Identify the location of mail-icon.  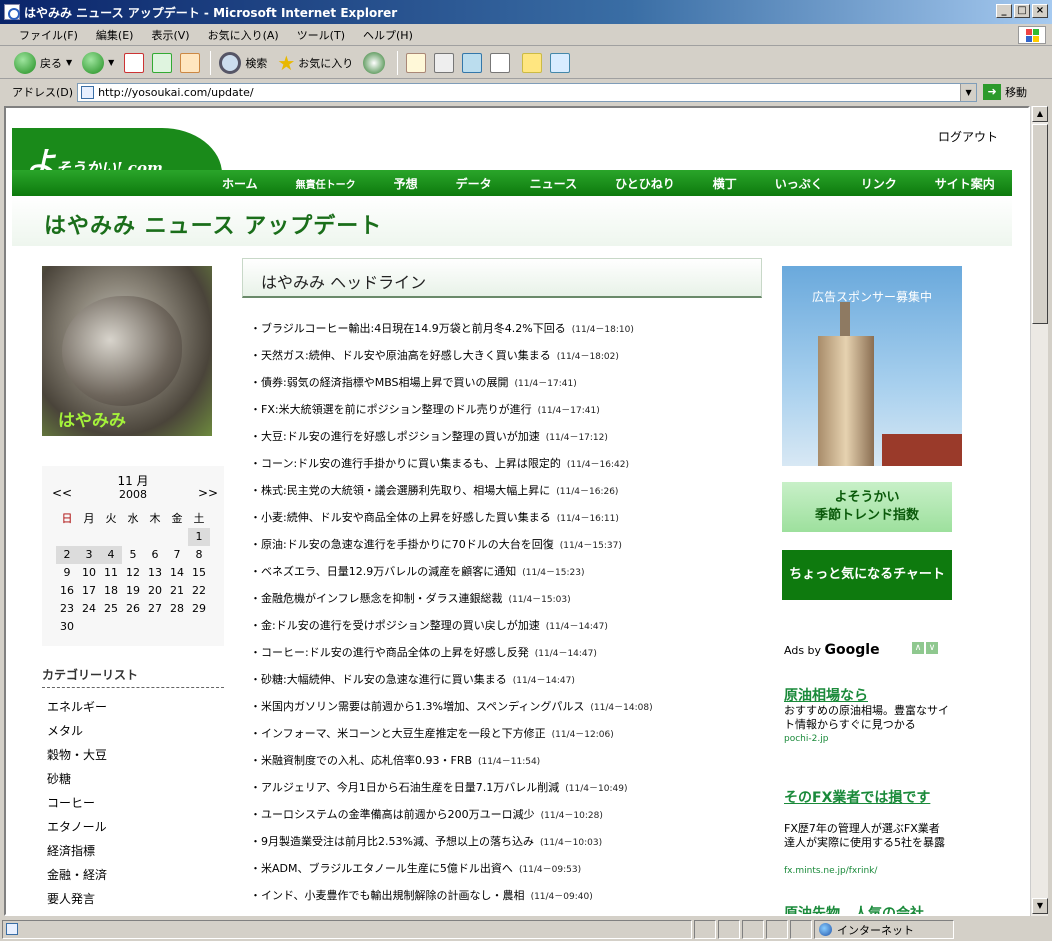
(416, 62).